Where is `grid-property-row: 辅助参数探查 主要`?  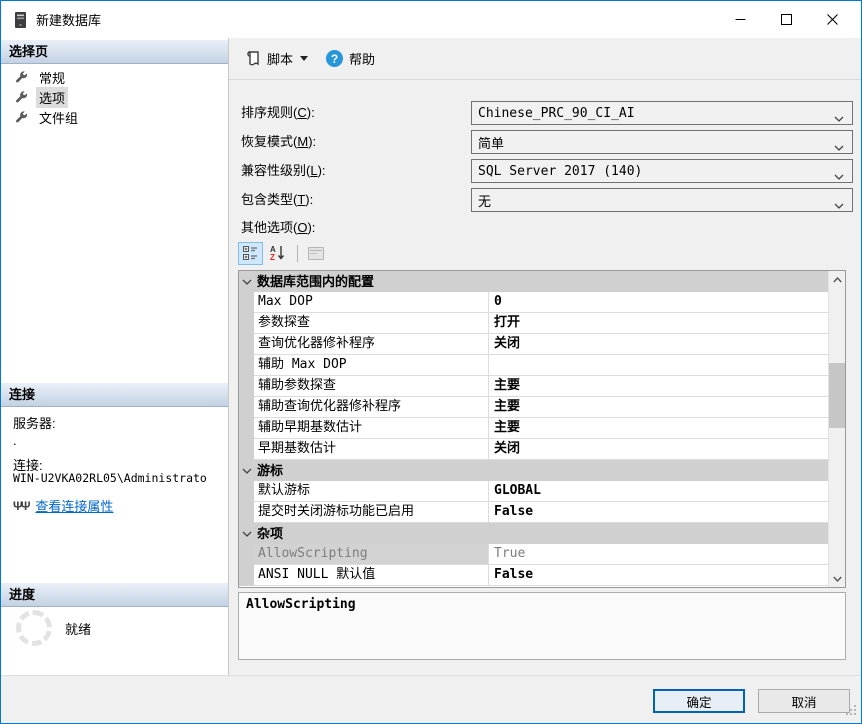 grid-property-row: 辅助参数探查 主要 is located at coordinates (533, 386).